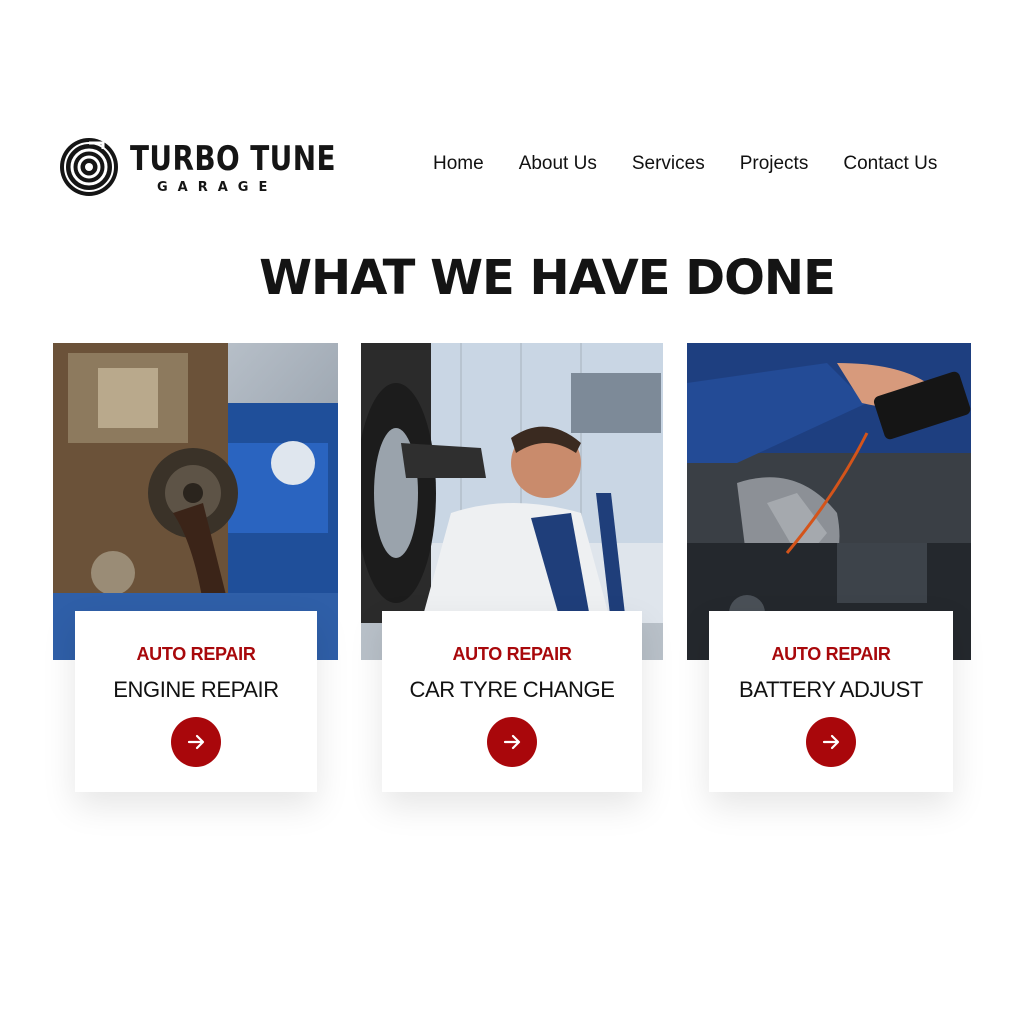 The image size is (1024, 1024). I want to click on nav-projects: Projects, so click(774, 164).